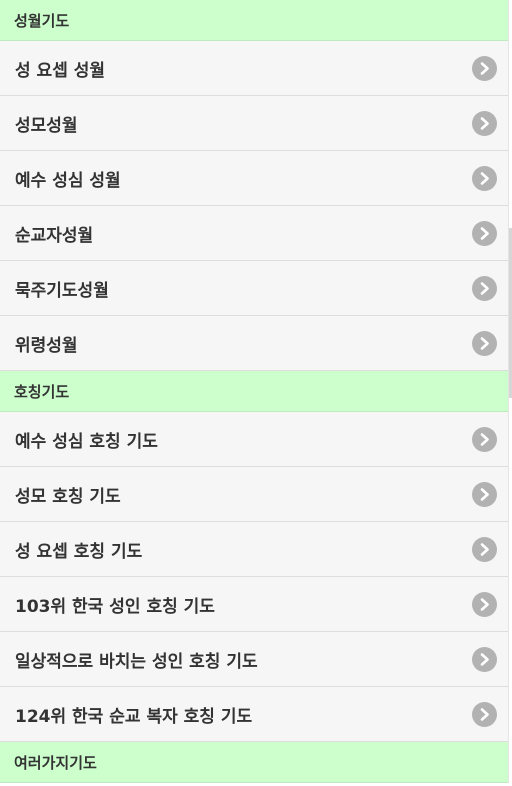 This screenshot has height=786, width=512. I want to click on list-item-label: 성모성월, so click(46, 125).